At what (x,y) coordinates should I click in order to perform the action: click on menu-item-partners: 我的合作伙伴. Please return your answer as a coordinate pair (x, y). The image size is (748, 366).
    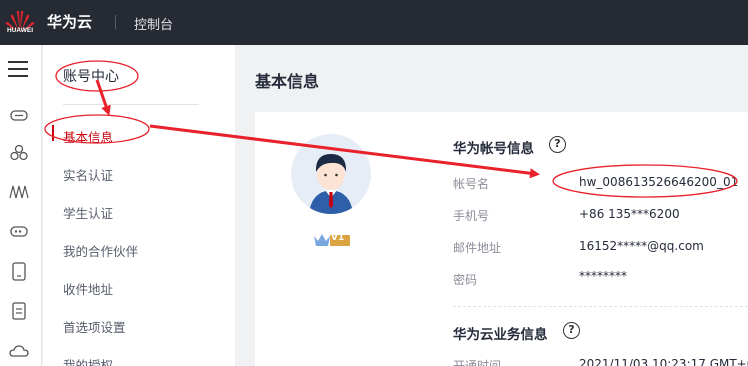
    Looking at the image, I should click on (100, 250).